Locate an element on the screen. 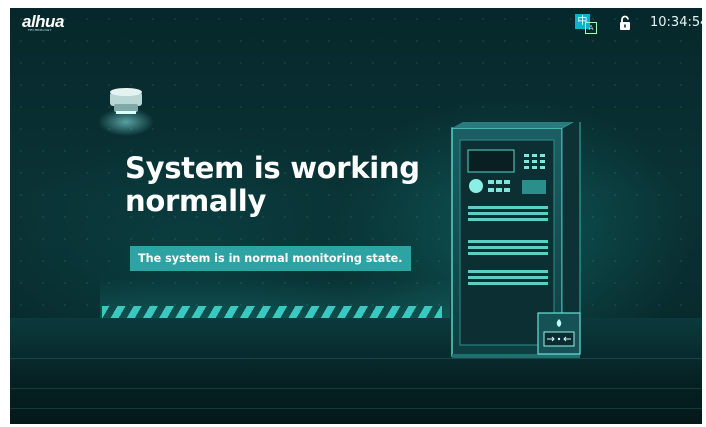 Image resolution: width=706 pixels, height=427 pixels. status-bar: alhua TECHNOLOGY 中 A 10:34:54 is located at coordinates (356, 23).